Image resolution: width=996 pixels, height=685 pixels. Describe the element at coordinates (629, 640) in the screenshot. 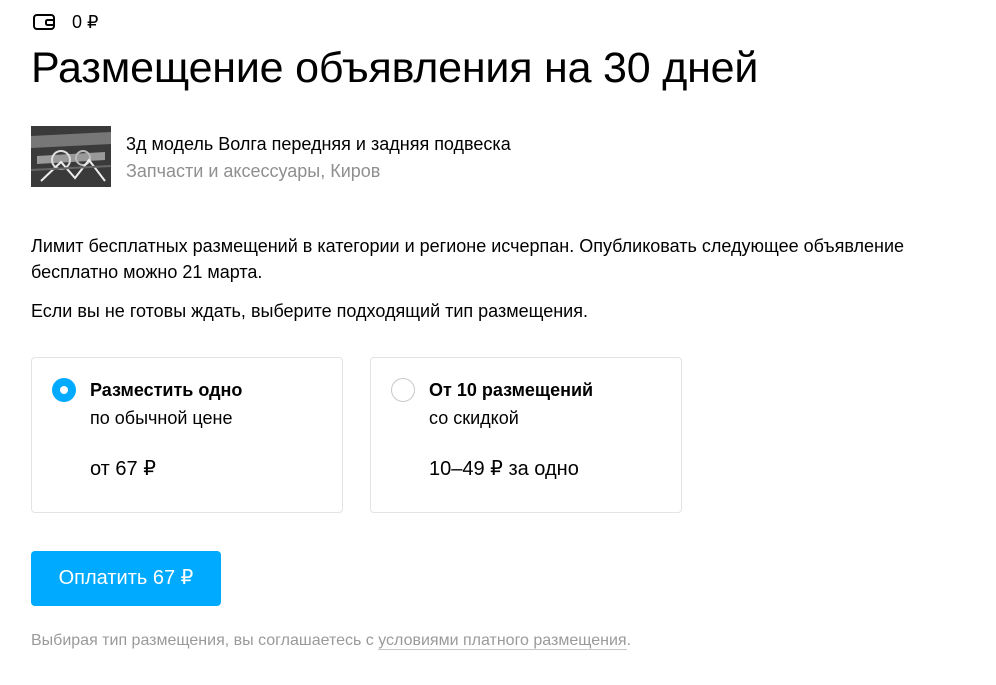

I see `terms-period: .` at that location.